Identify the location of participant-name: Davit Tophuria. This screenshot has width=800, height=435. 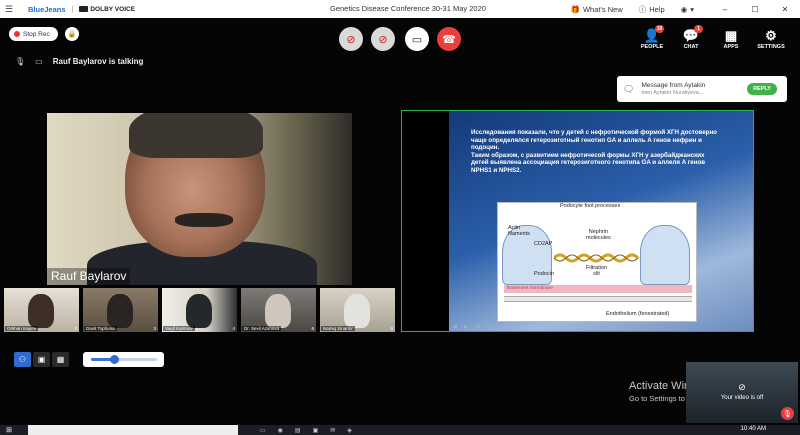
(100, 328).